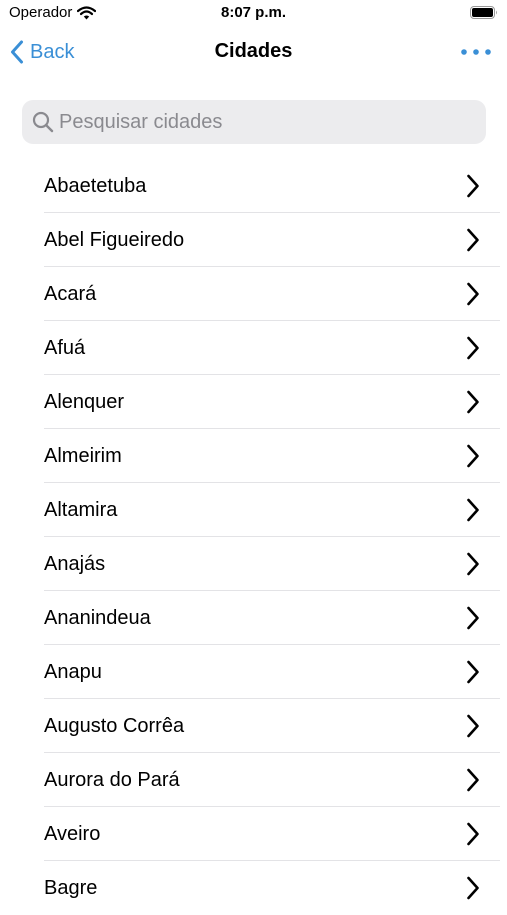 This screenshot has height=915, width=507. What do you see at coordinates (81, 510) in the screenshot?
I see `list-item-label: Altamira` at bounding box center [81, 510].